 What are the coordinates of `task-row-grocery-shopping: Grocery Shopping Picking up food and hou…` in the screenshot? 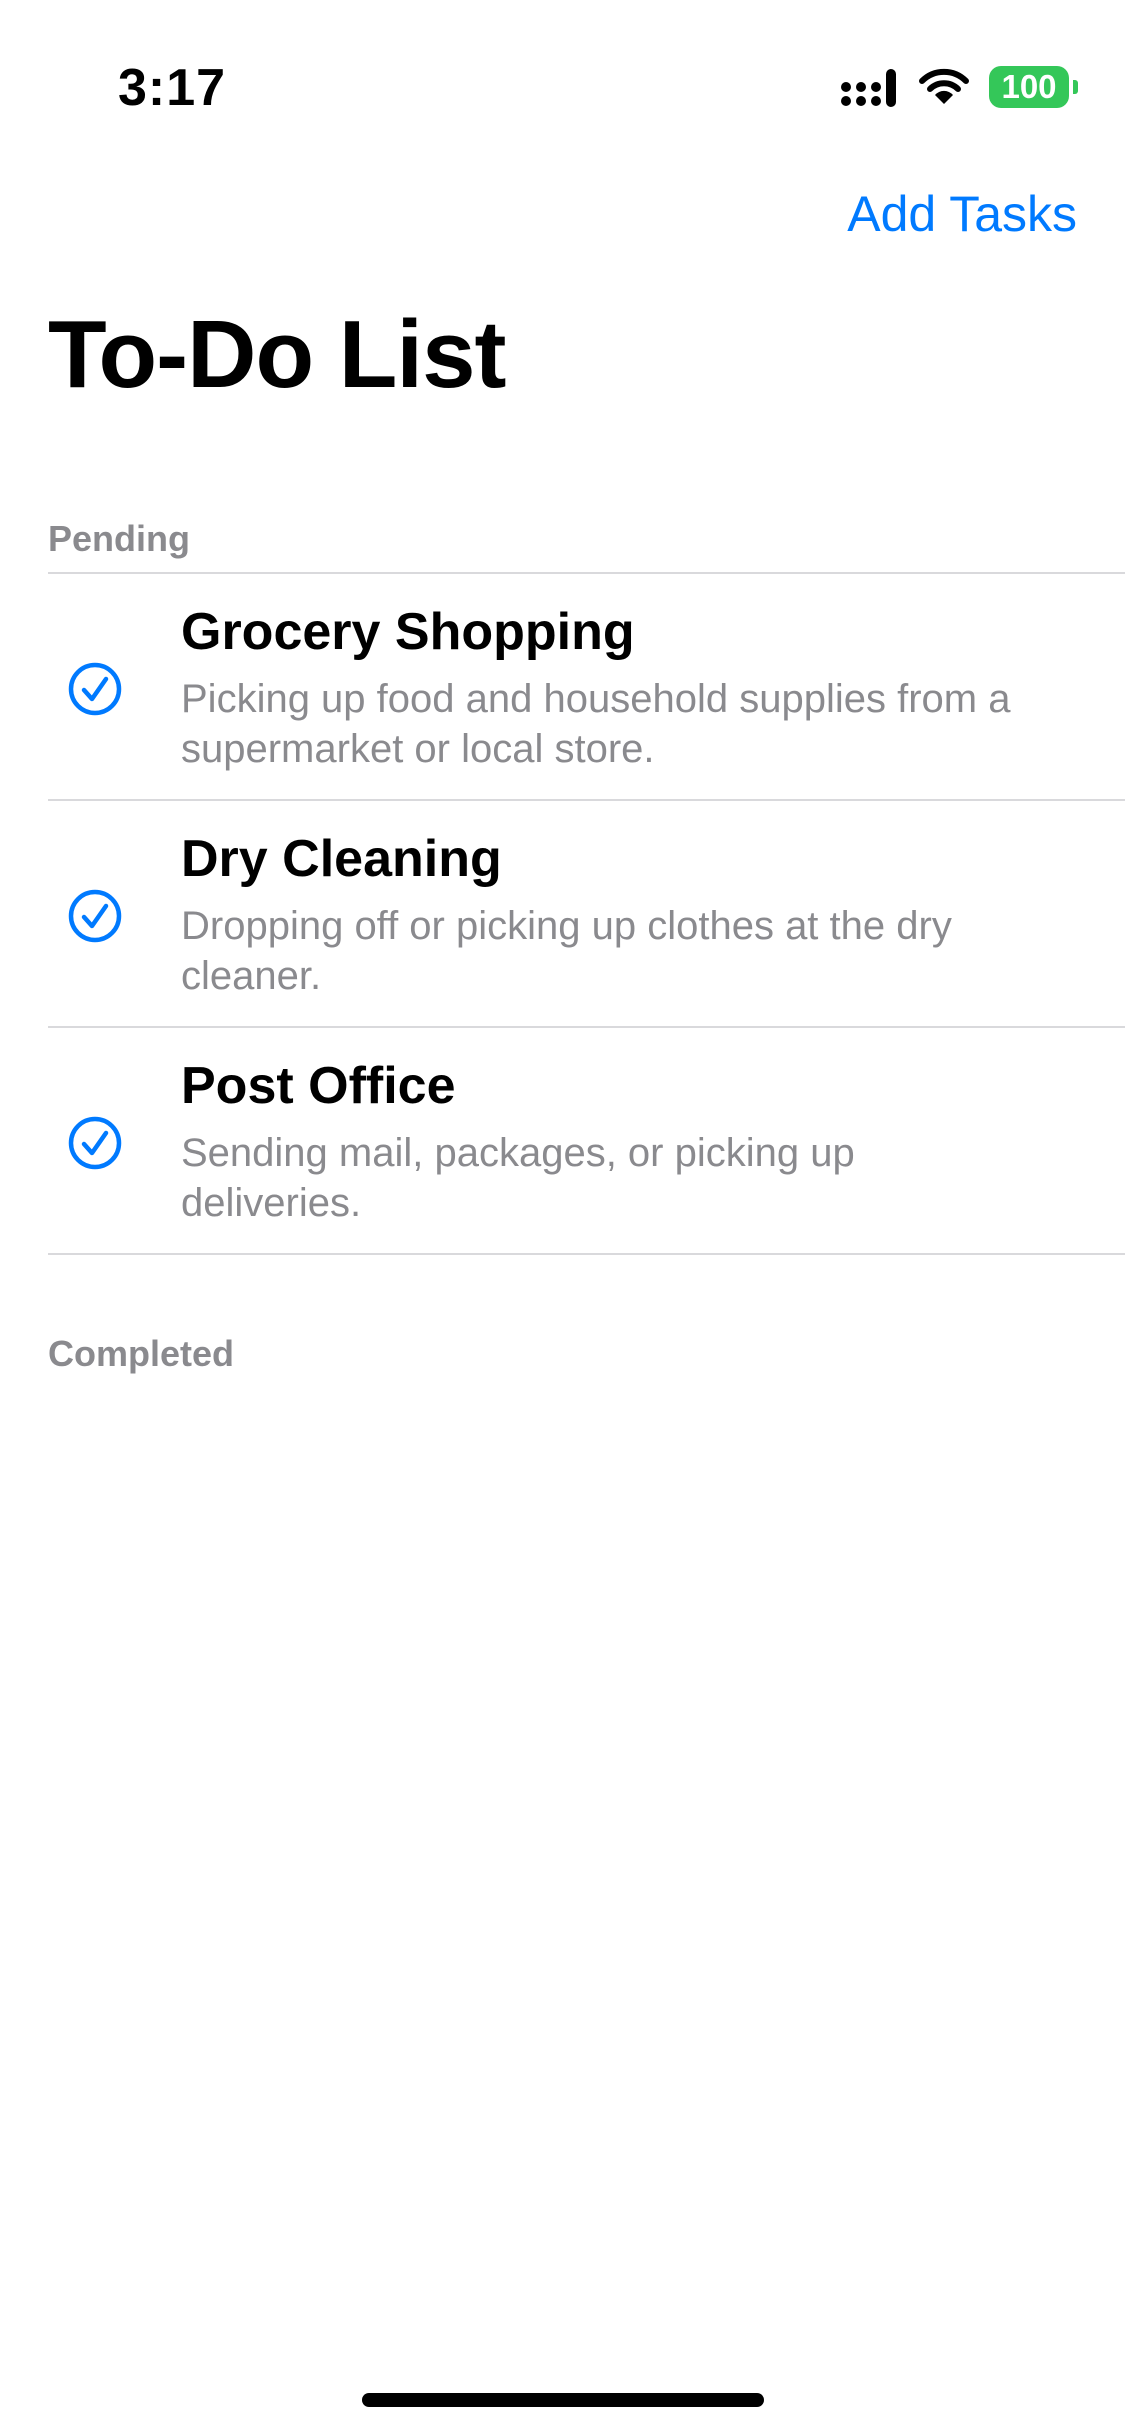 It's located at (586, 687).